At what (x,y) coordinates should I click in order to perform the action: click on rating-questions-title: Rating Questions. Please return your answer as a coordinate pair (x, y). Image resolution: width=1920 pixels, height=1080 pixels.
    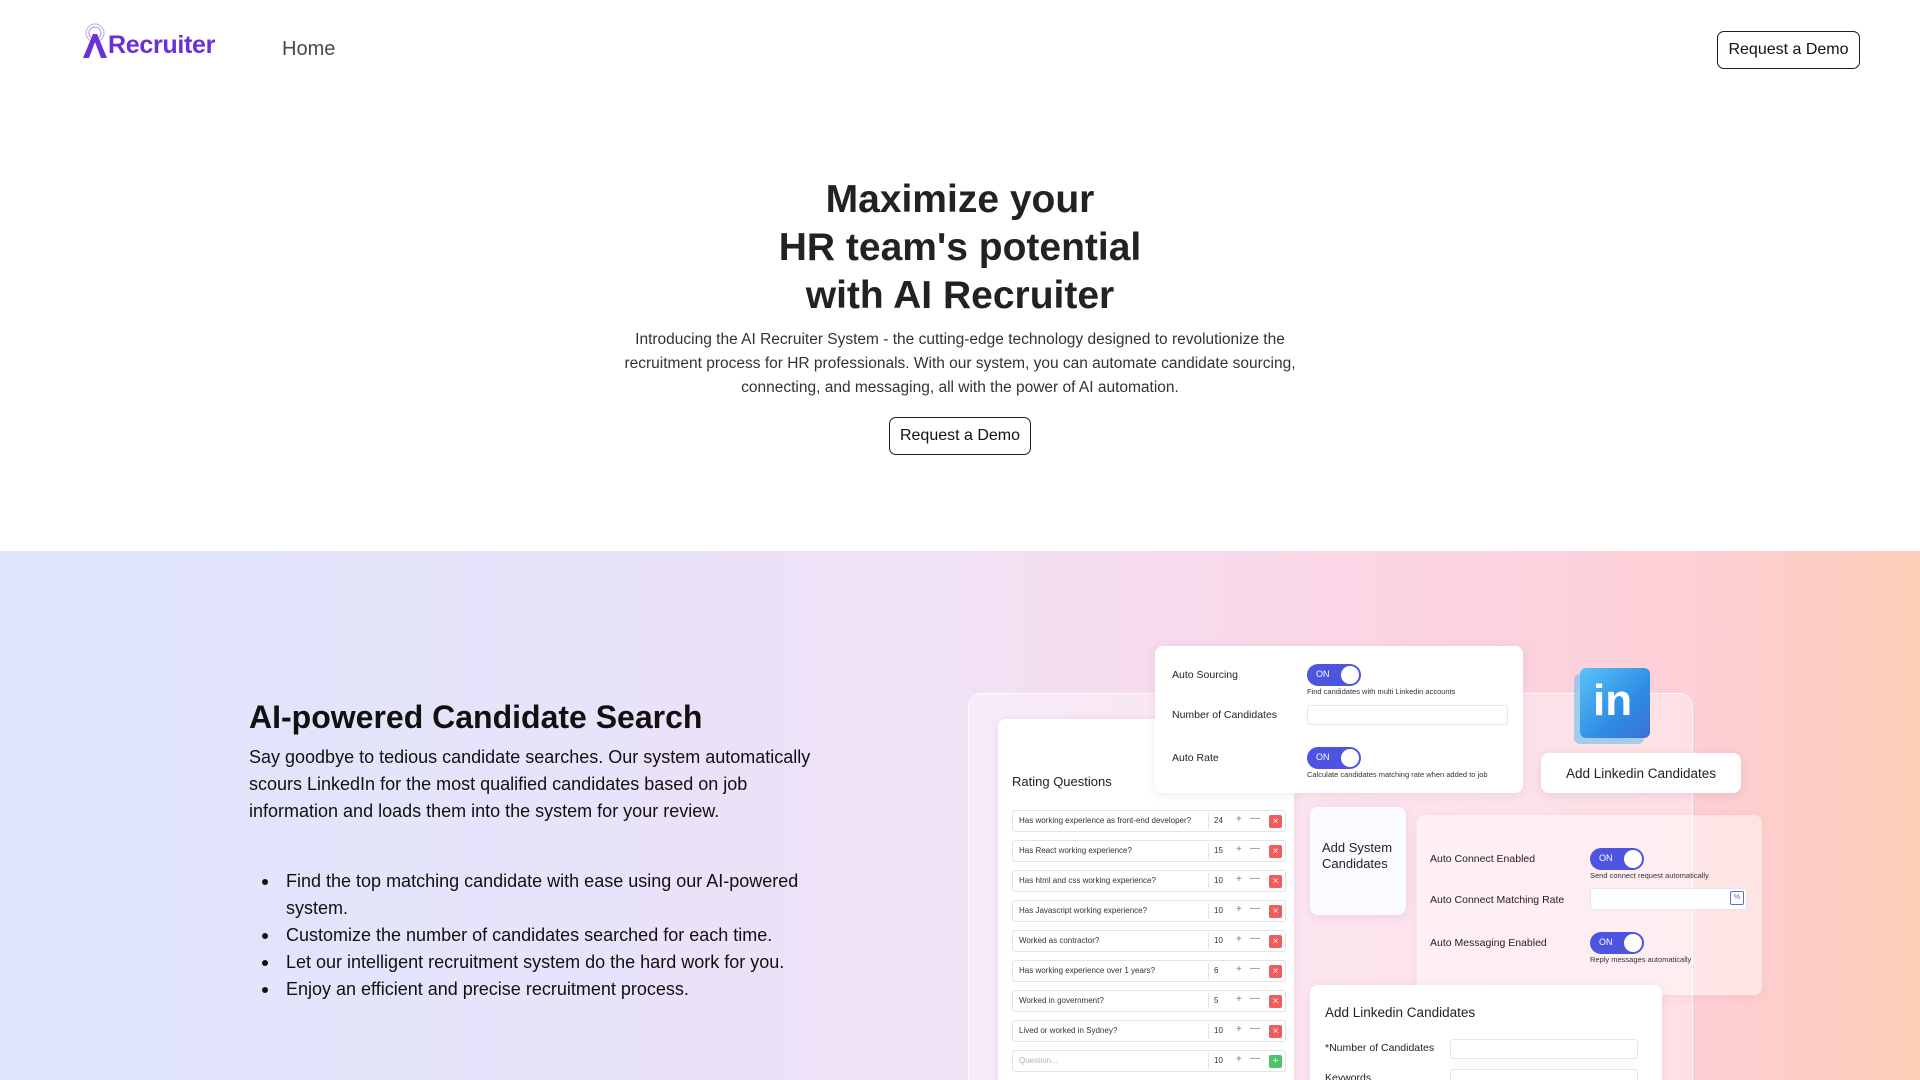
    Looking at the image, I should click on (1062, 781).